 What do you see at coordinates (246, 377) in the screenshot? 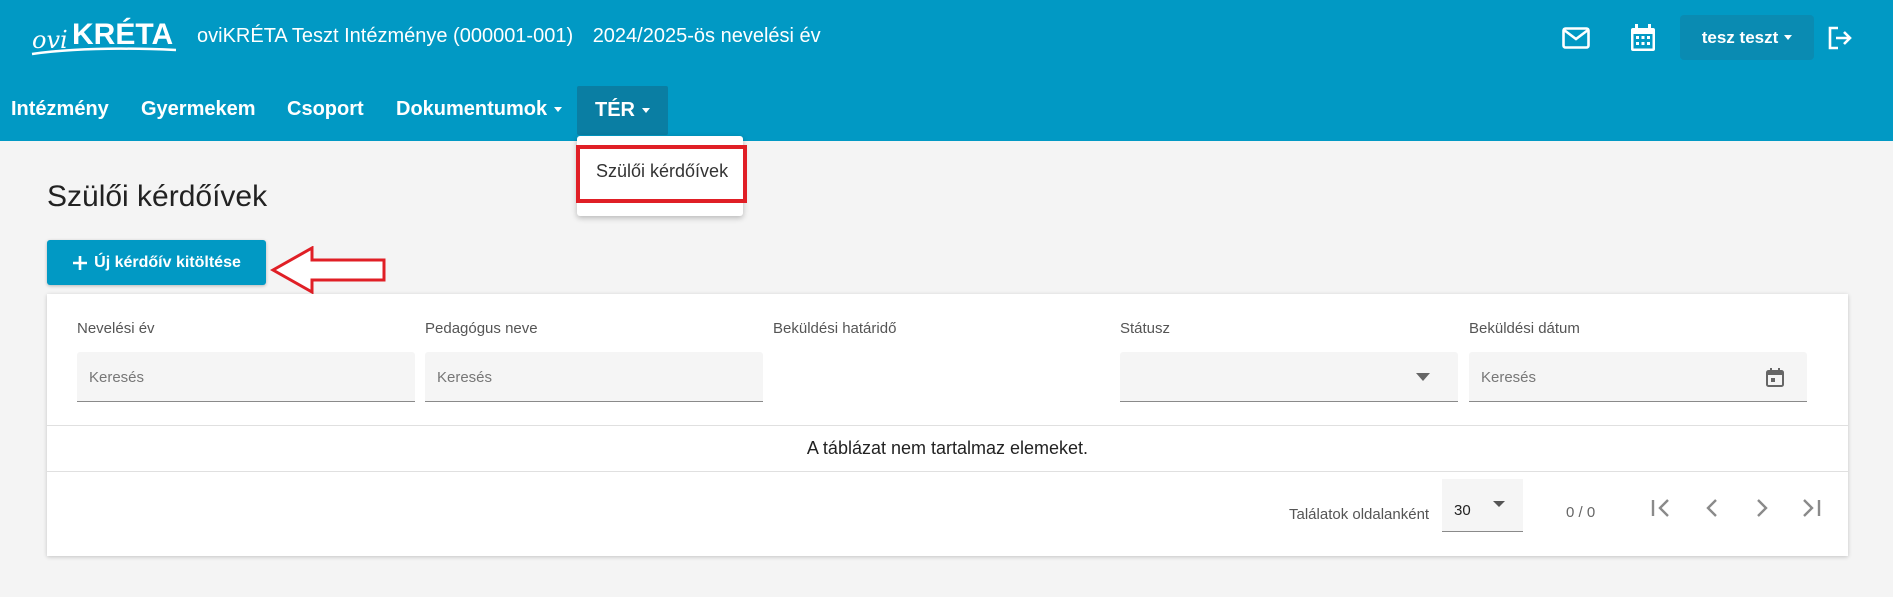
I see `filter-nevelesi-ev-input: Keresés` at bounding box center [246, 377].